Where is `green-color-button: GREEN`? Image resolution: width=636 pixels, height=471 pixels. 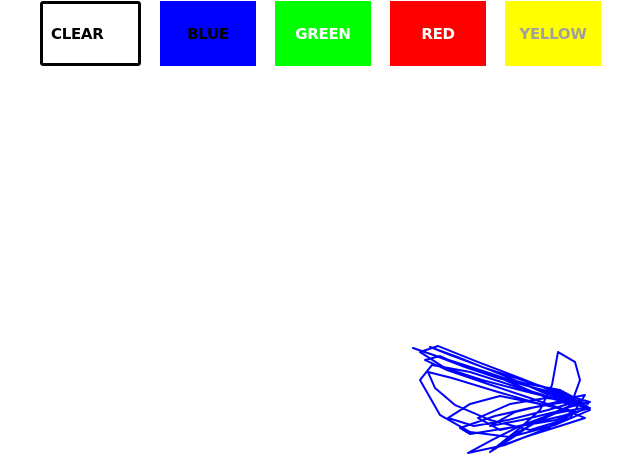 green-color-button: GREEN is located at coordinates (323, 33).